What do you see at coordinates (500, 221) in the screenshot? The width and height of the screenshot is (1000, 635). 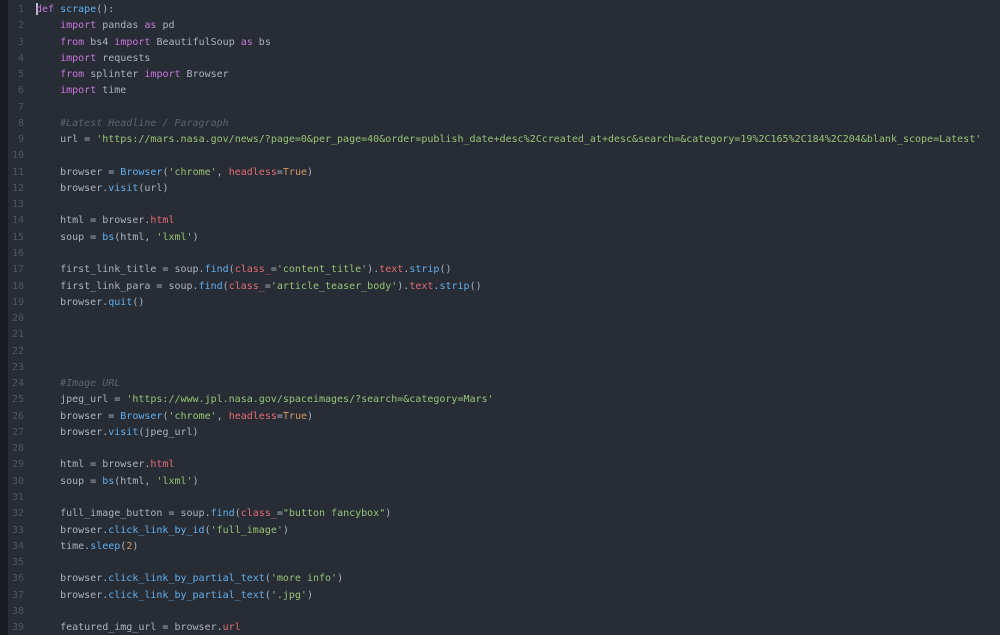 I see `code-line: 14 html = browser.html` at bounding box center [500, 221].